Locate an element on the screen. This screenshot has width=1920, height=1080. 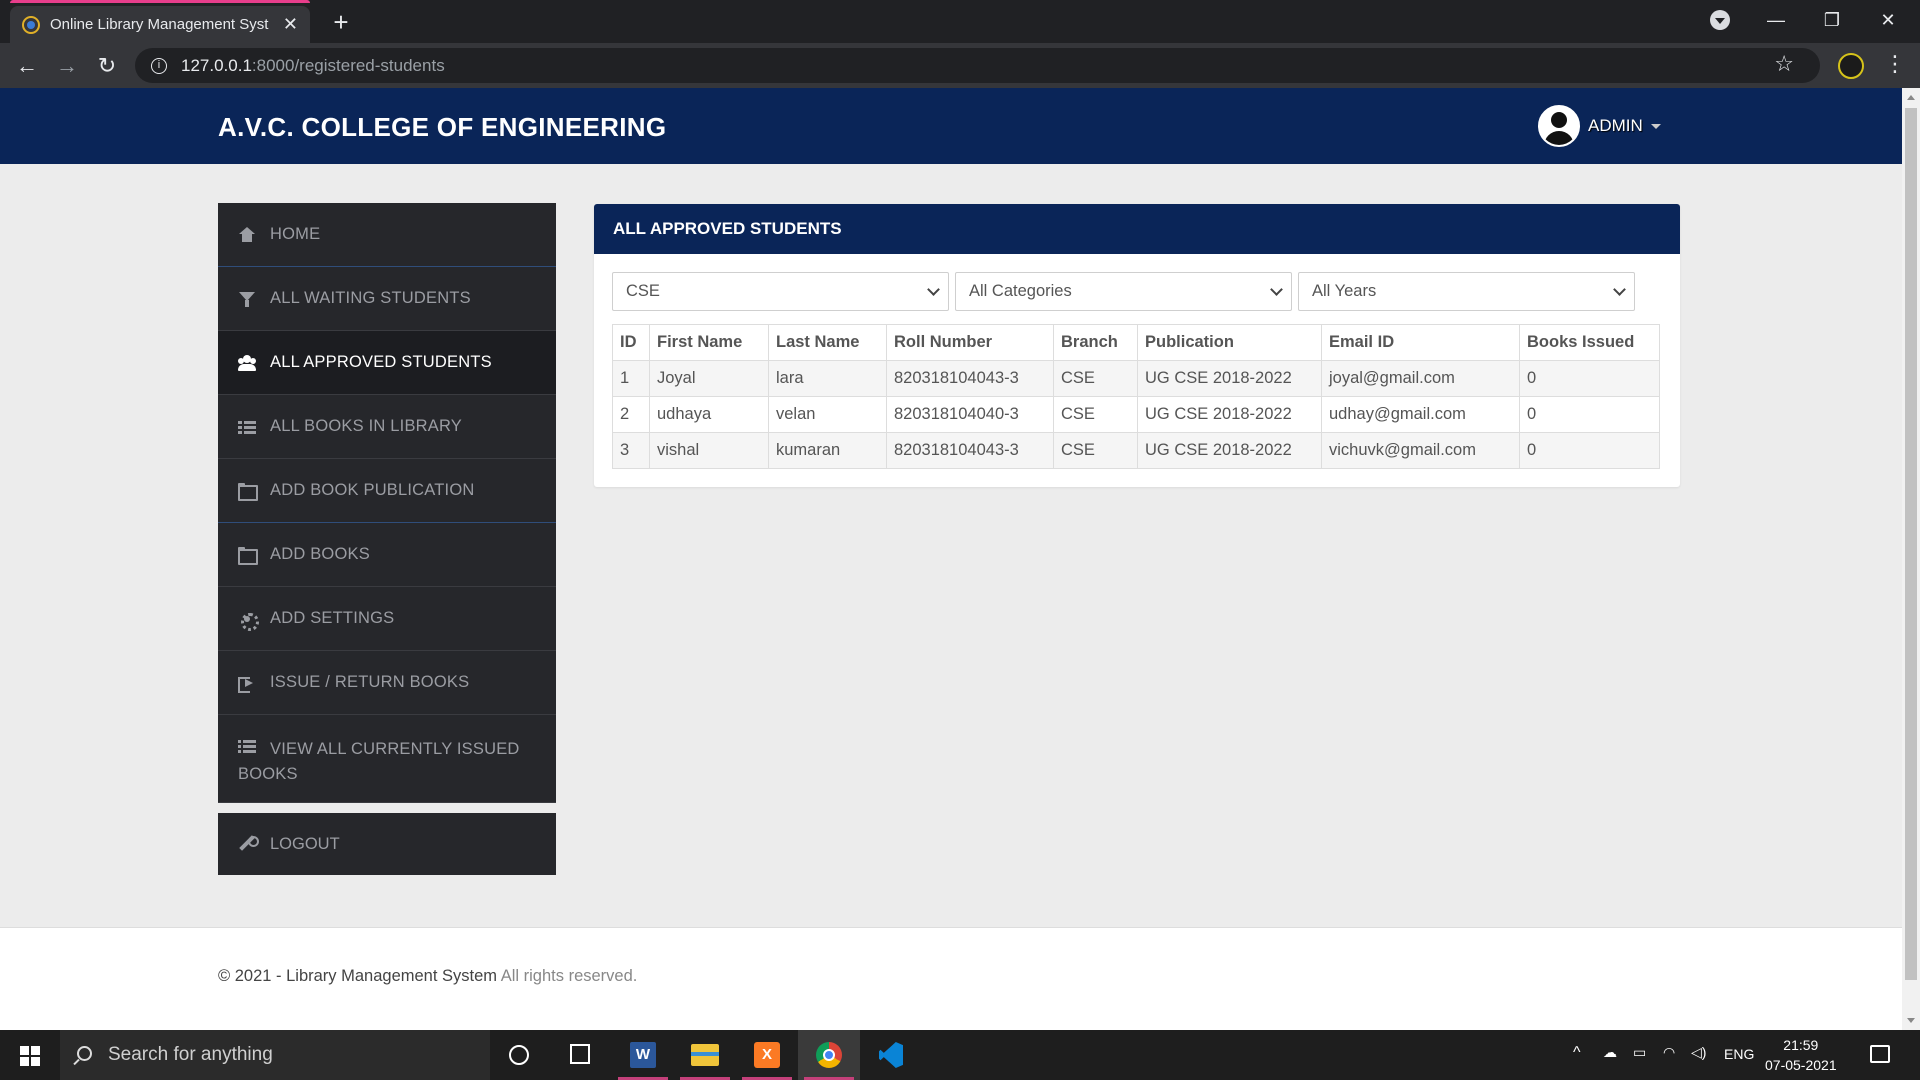
minimize-button: — is located at coordinates (1776, 20).